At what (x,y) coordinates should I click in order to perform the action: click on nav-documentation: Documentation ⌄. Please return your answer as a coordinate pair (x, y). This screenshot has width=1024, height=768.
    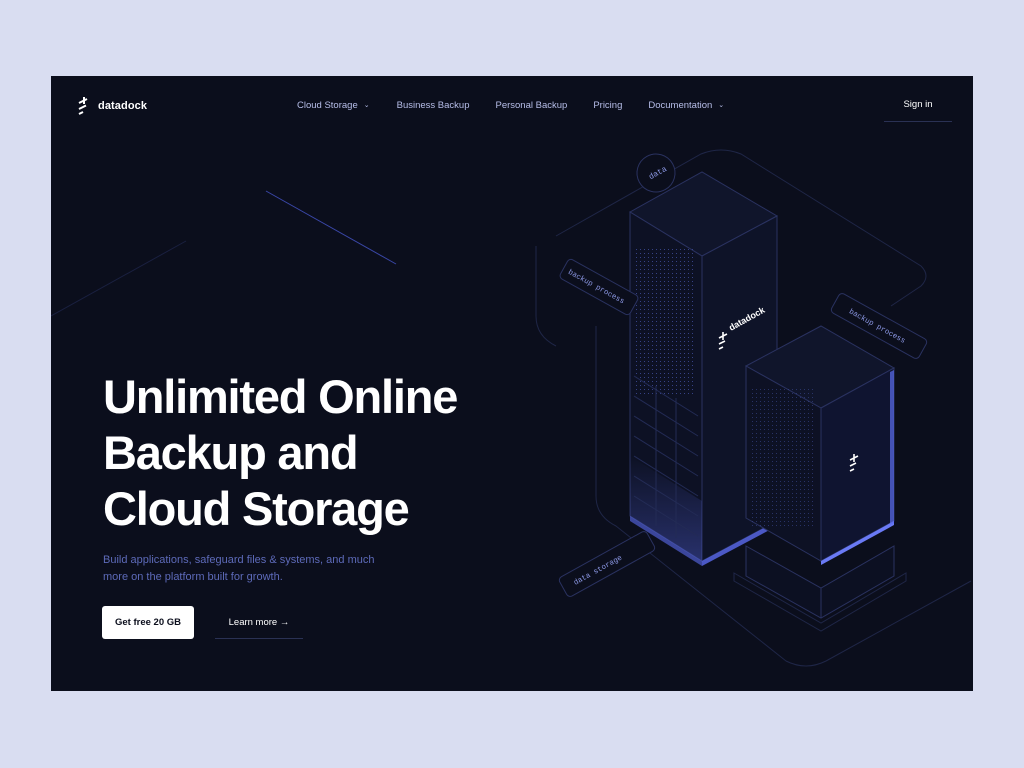
    Looking at the image, I should click on (686, 105).